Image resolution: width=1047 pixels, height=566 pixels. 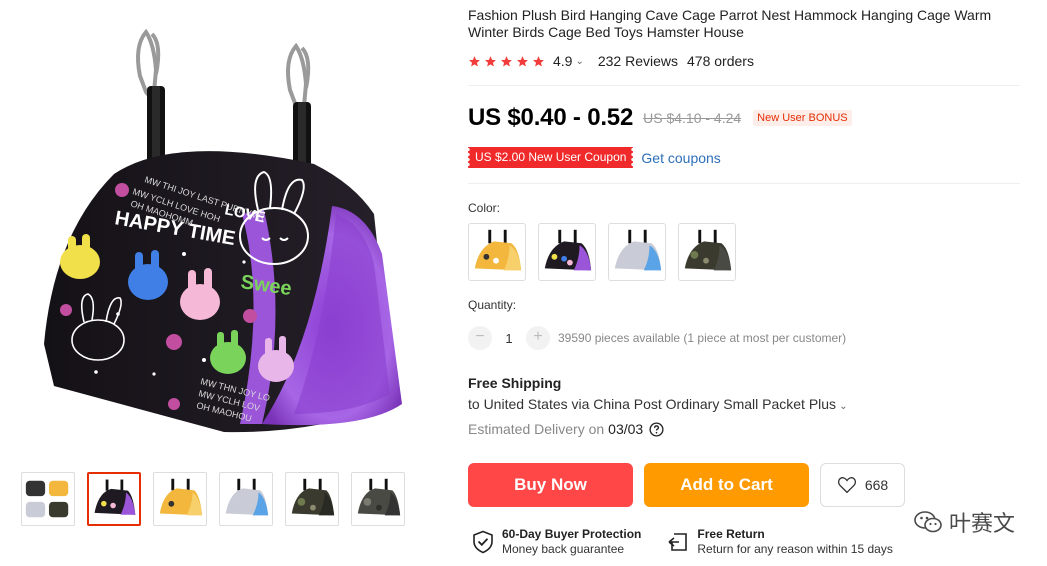 I want to click on coupon-row: US $2.00 New User Coupon Get coupons, so click(x=593, y=157).